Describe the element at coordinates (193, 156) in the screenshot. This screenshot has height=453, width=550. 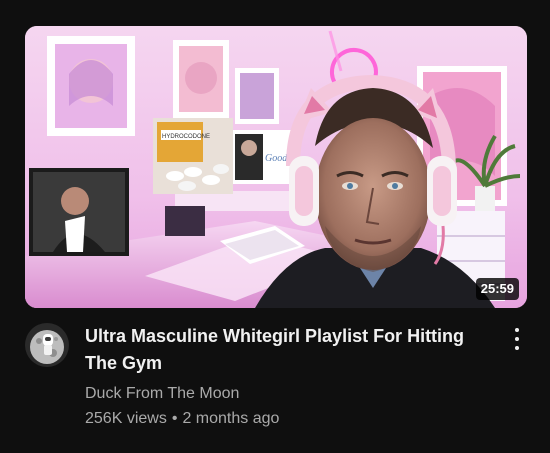
I see `pills-panel: HYDROCODONE` at that location.